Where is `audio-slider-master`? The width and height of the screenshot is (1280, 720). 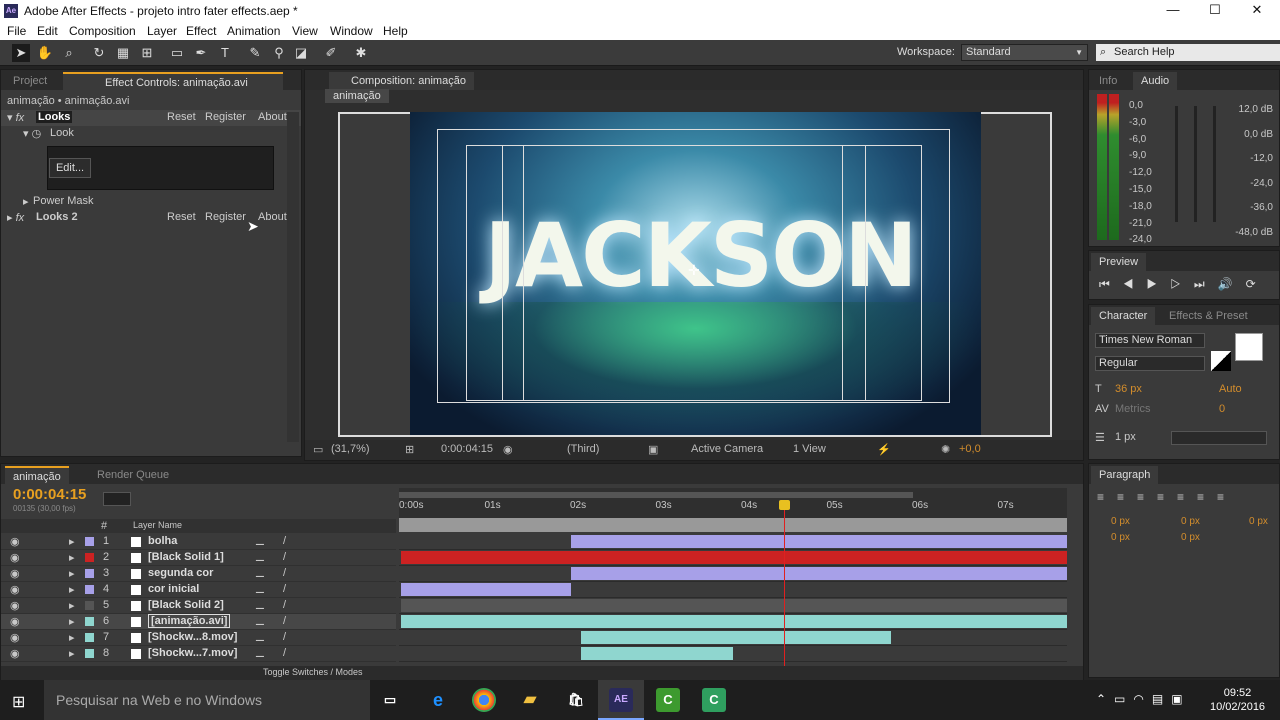 audio-slider-master is located at coordinates (1214, 164).